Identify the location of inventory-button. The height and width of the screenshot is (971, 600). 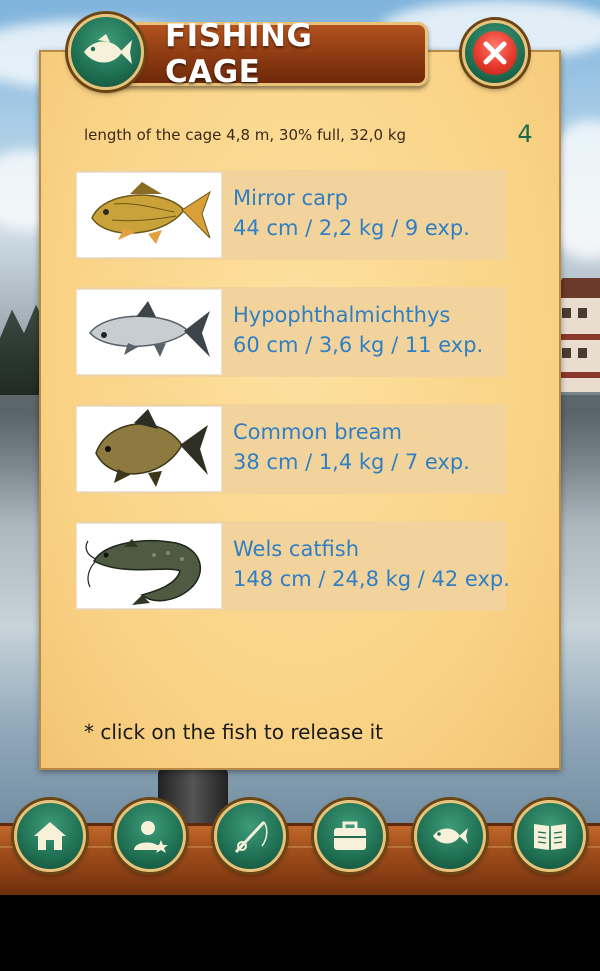
(350, 836).